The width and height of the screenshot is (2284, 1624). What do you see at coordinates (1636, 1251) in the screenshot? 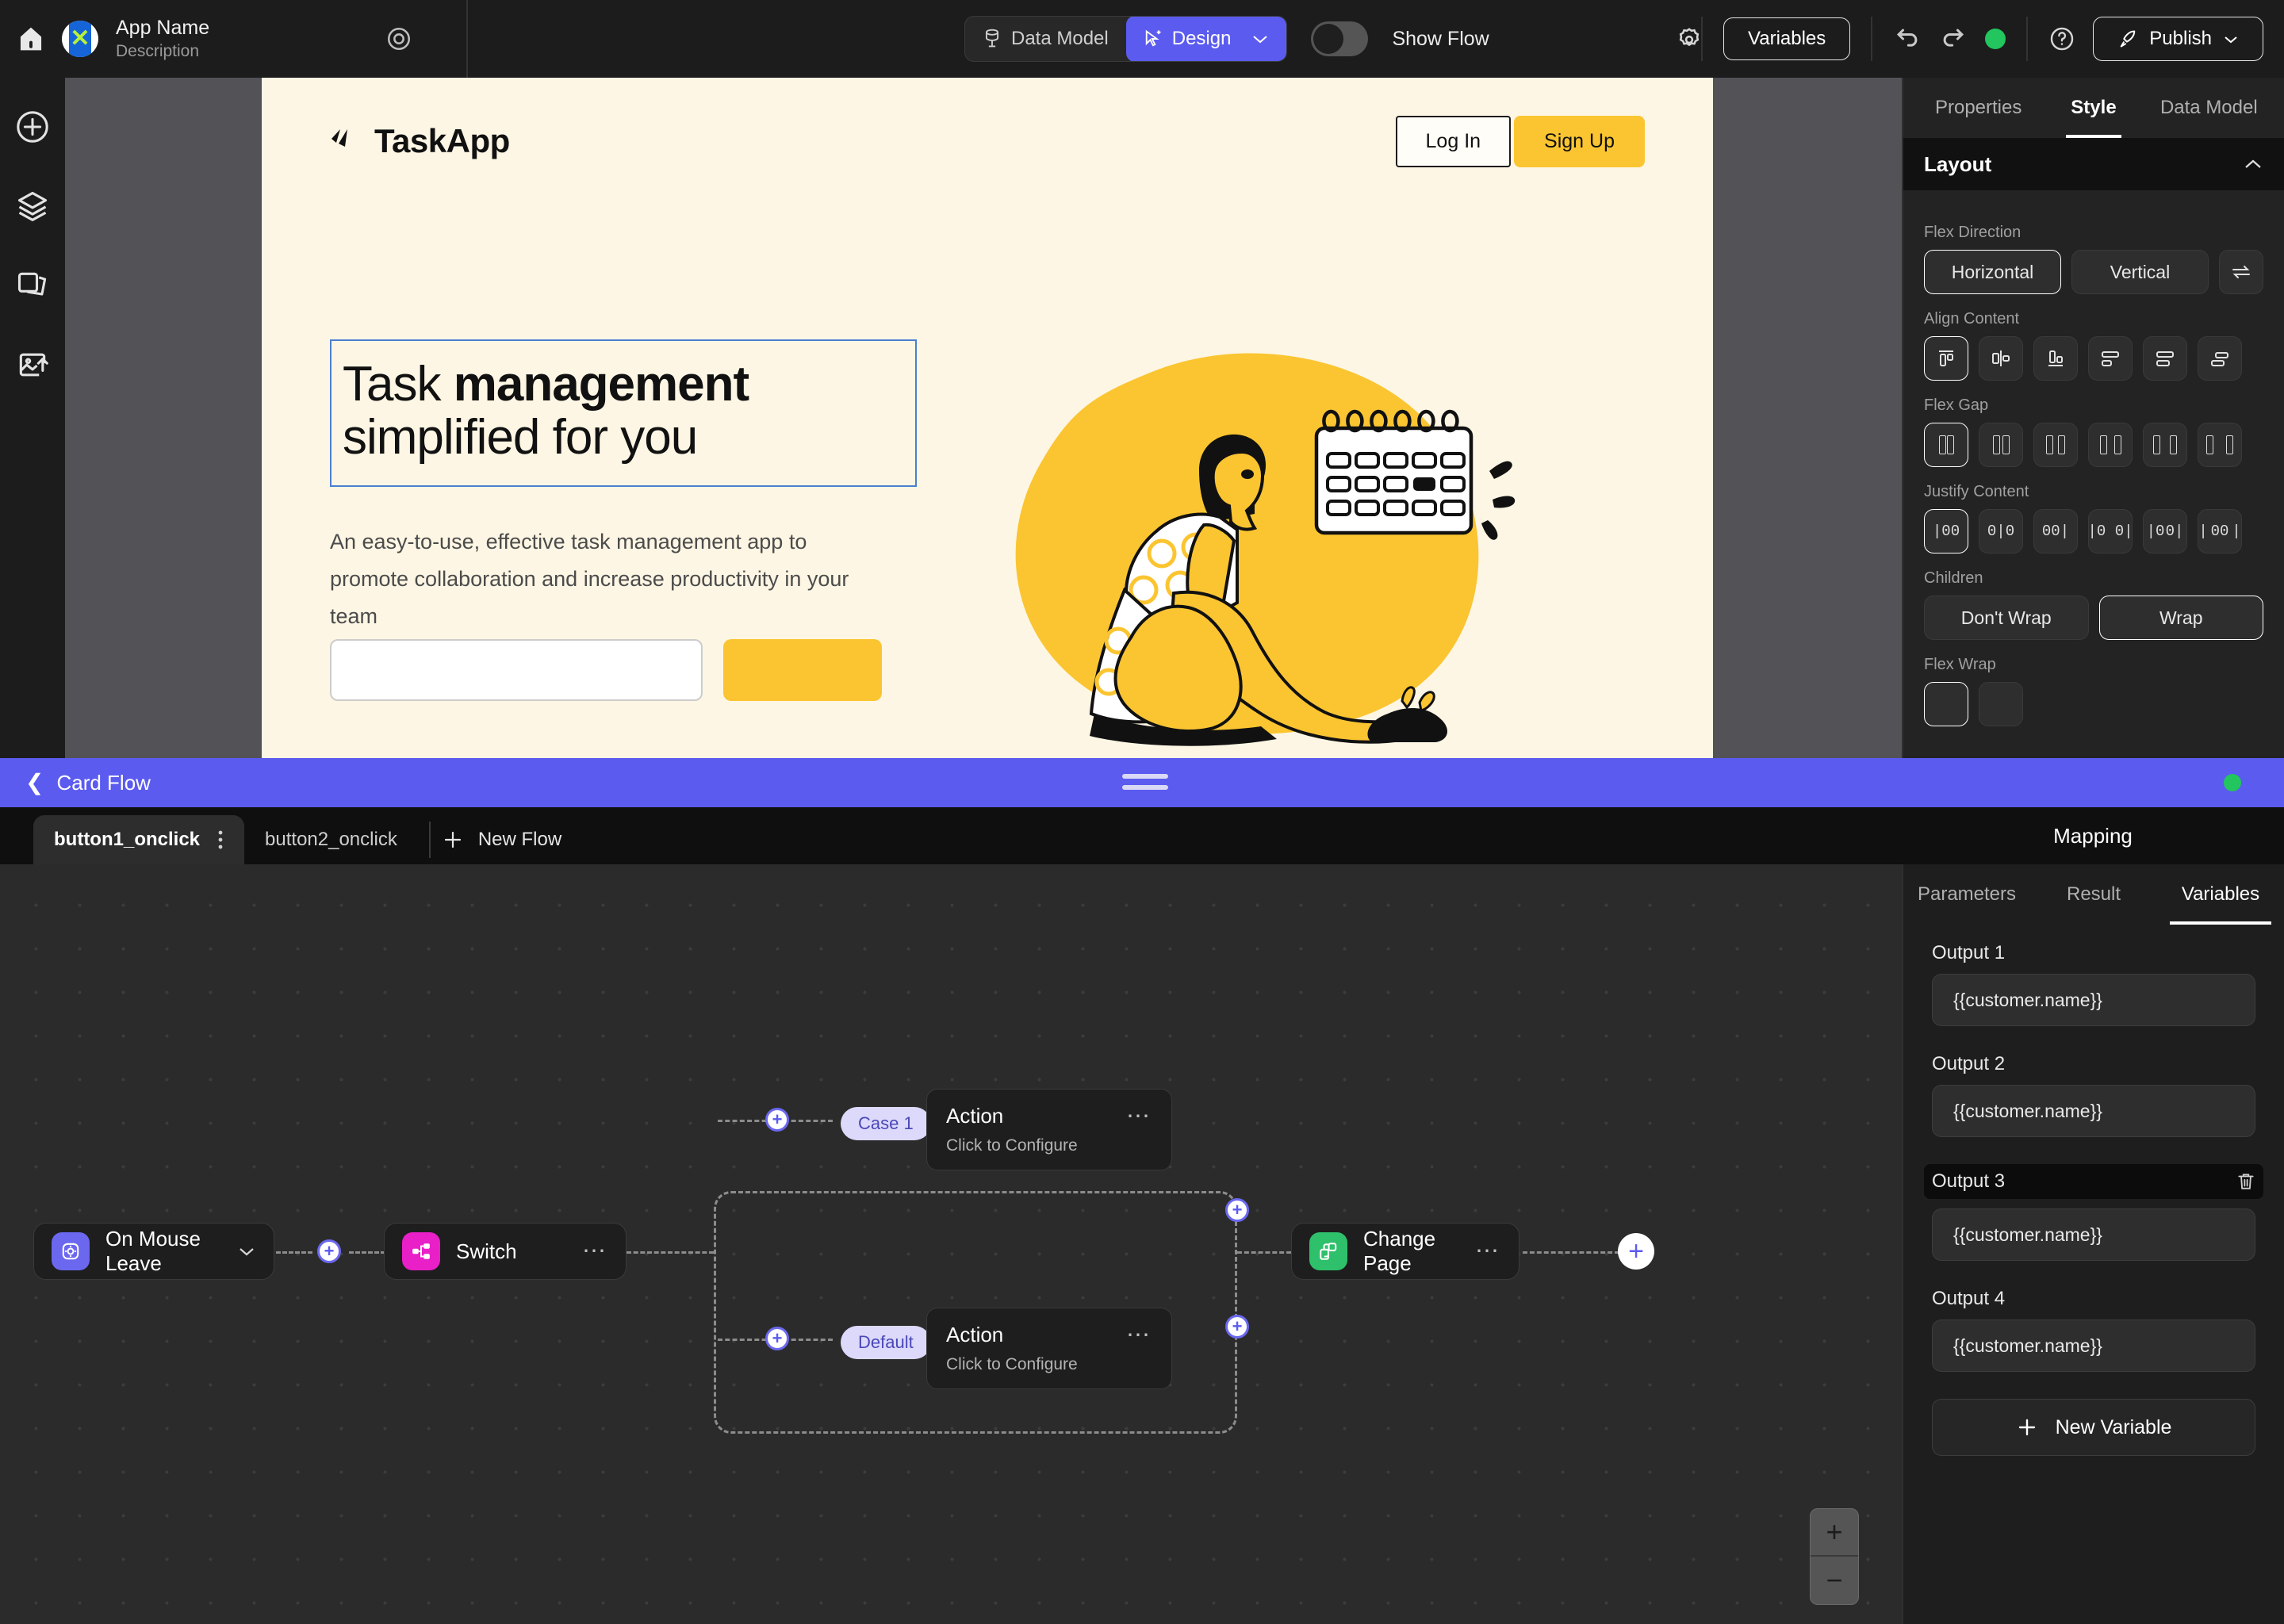
I see `add-node-end: +` at bounding box center [1636, 1251].